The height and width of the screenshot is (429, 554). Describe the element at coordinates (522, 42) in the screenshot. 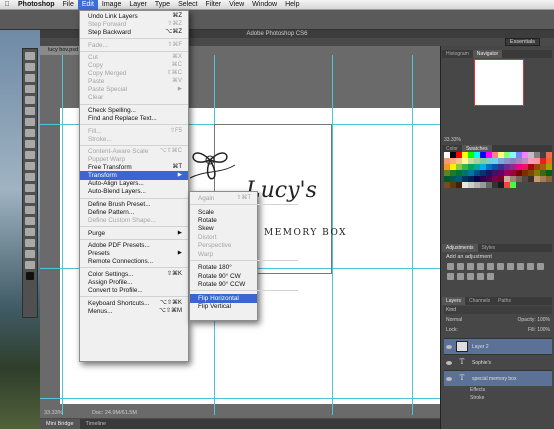

I see `workspace-switcher: Essentials` at that location.